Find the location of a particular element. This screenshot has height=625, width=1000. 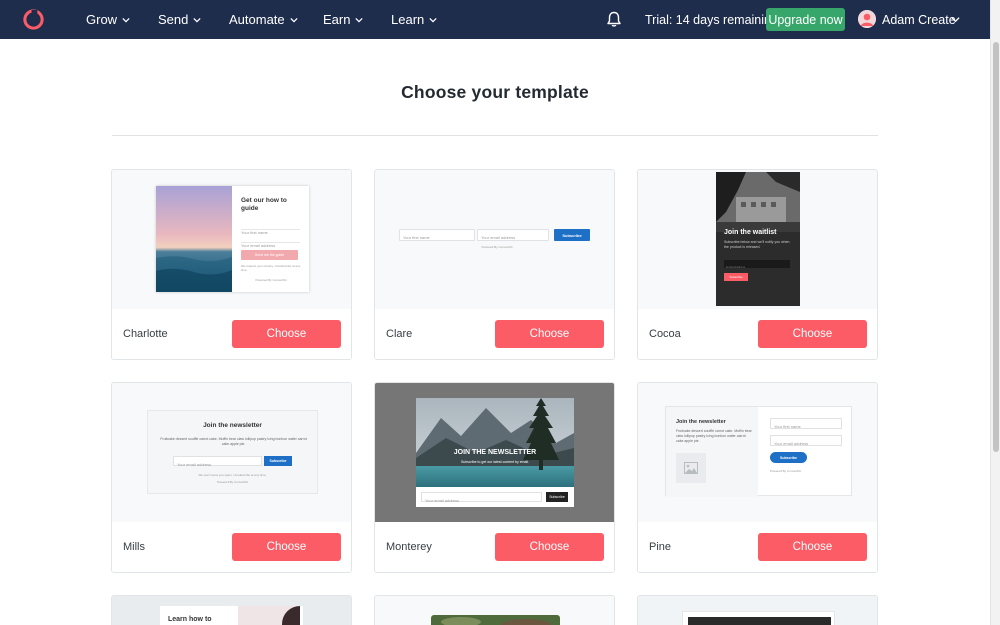

user-name: Adam Create is located at coordinates (919, 19).